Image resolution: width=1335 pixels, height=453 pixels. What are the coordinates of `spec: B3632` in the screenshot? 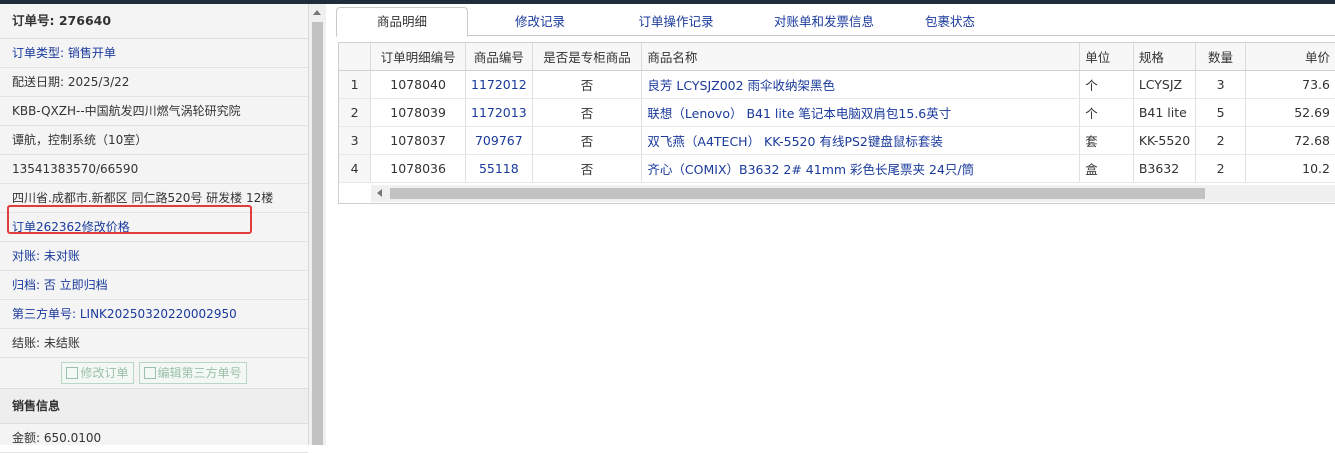 It's located at (1165, 168).